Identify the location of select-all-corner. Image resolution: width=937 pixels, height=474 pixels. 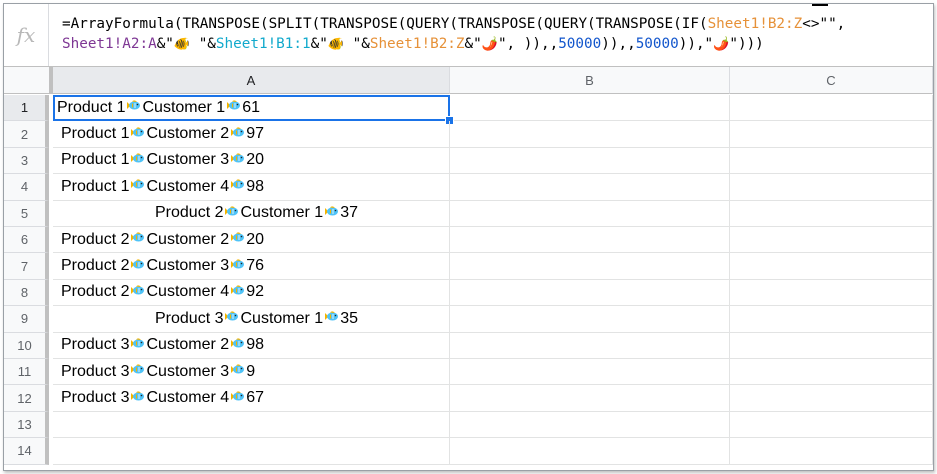
(28, 80).